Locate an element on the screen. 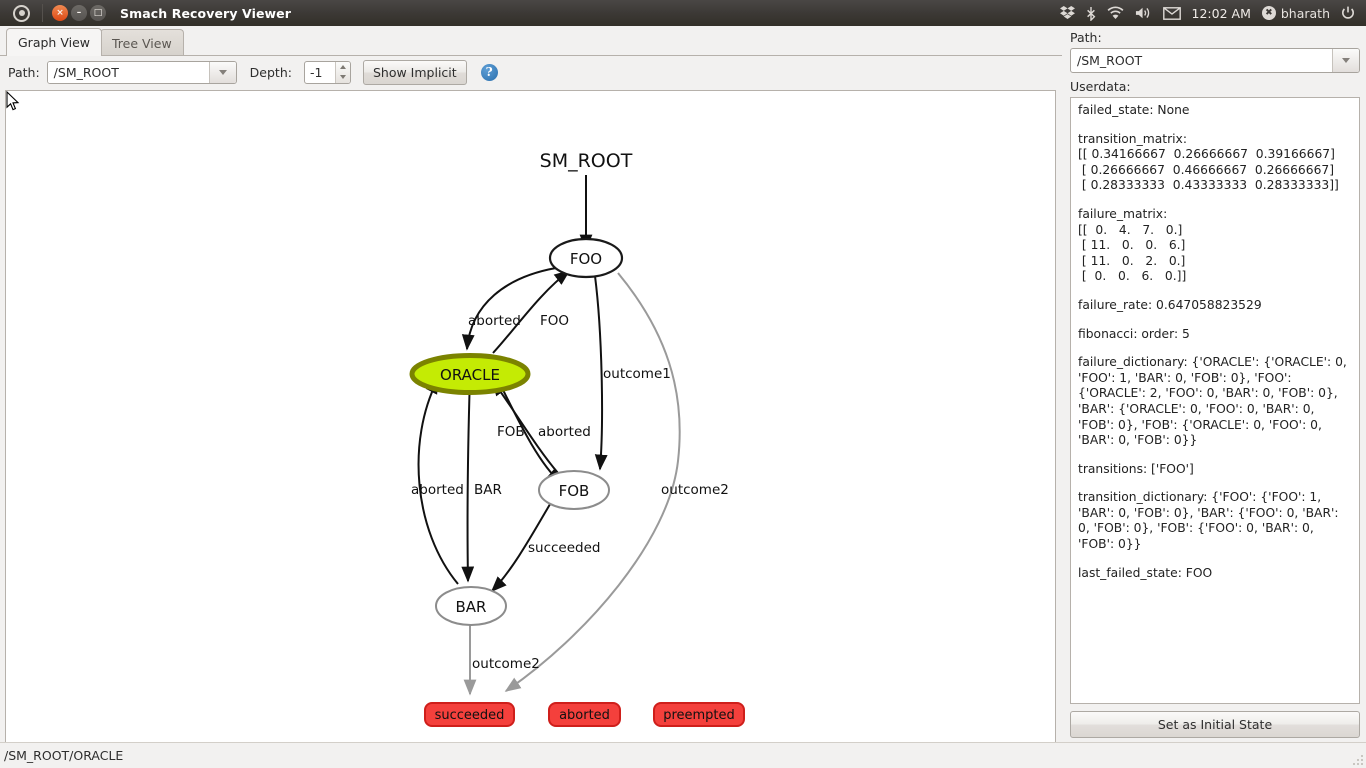 This screenshot has height=768, width=1366. depth-stepper-buttons is located at coordinates (342, 72).